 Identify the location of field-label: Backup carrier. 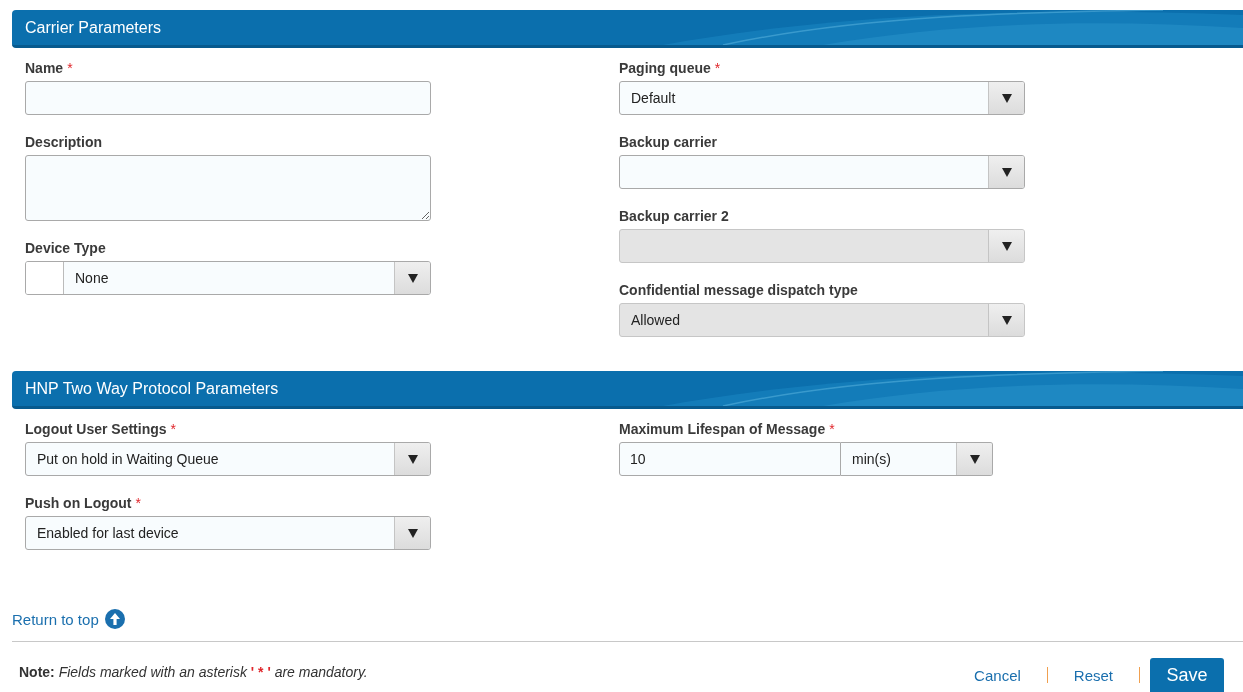
(668, 142).